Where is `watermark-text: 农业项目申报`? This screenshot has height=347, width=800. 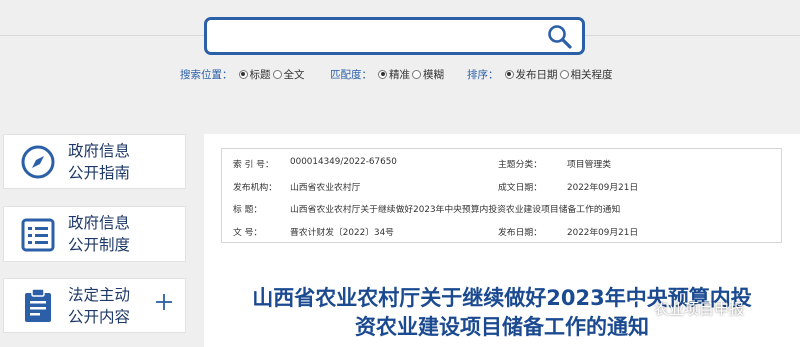 watermark-text: 农业项目申报 is located at coordinates (699, 308).